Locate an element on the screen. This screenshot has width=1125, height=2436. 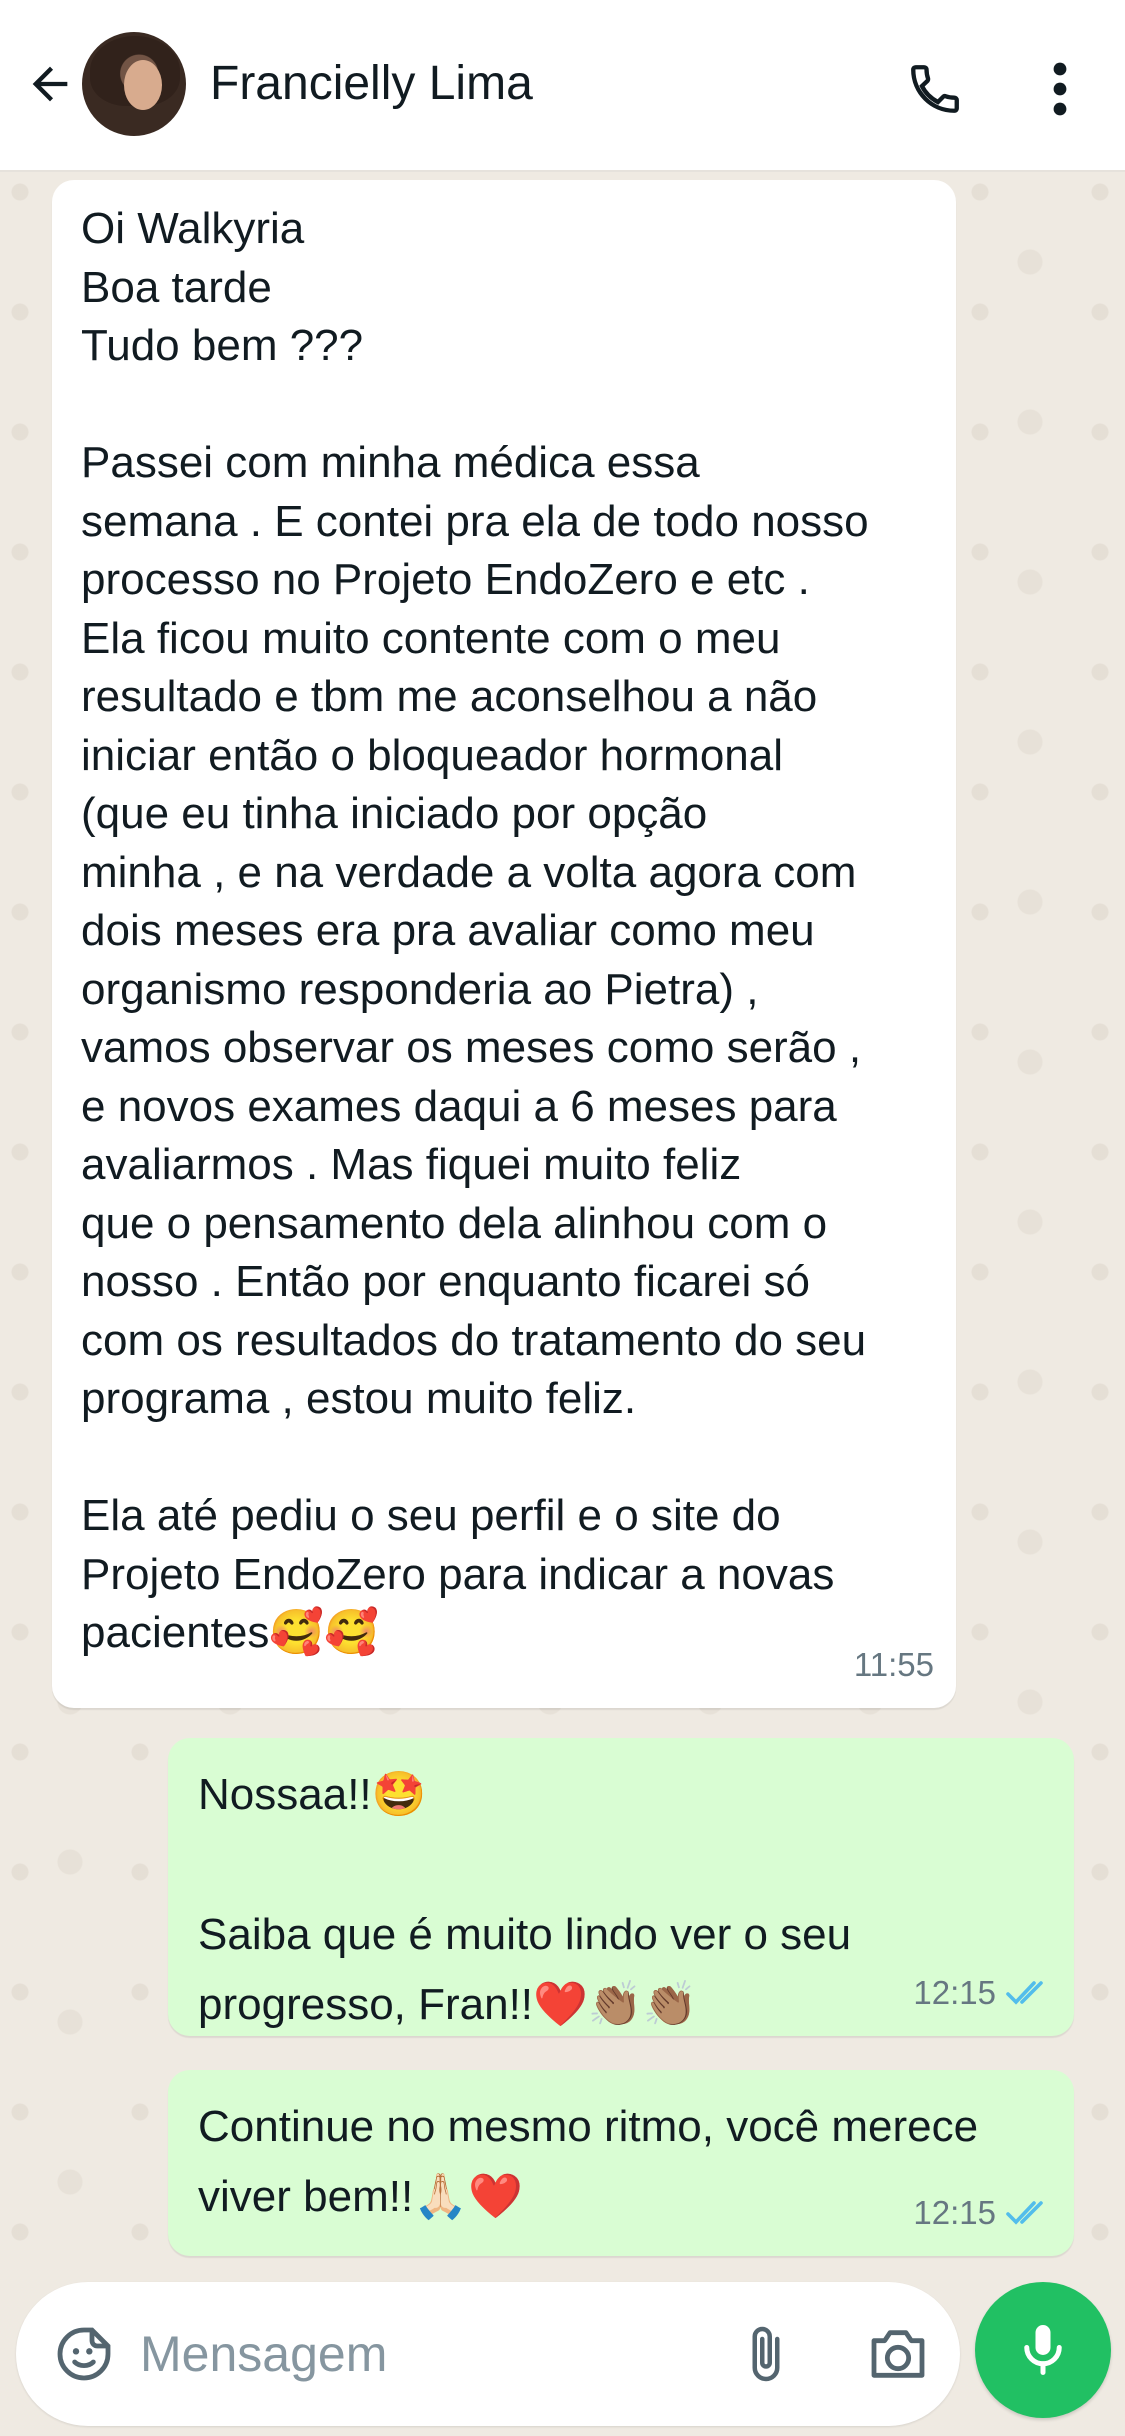
camera-icon is located at coordinates (898, 2354).